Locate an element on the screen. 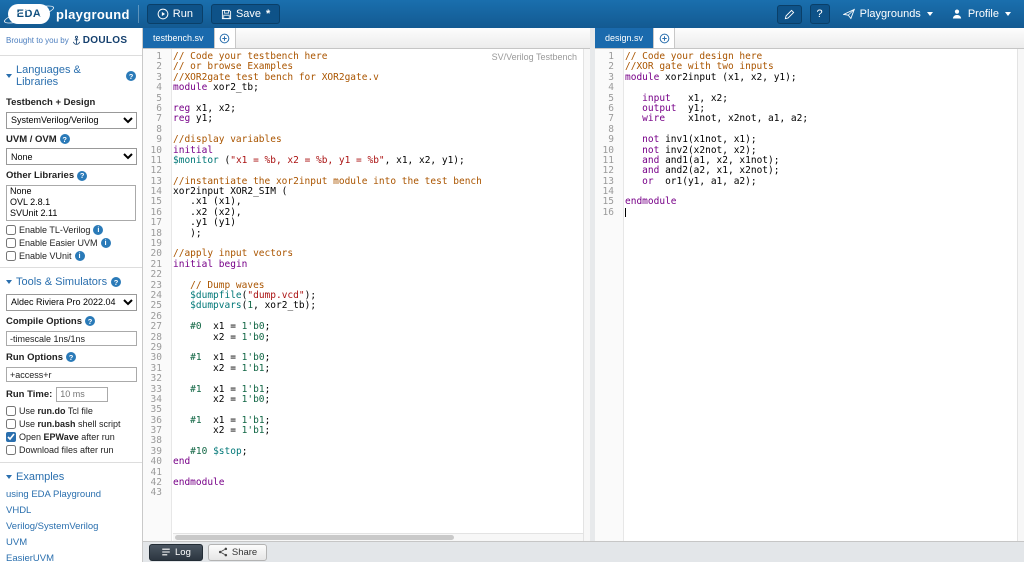  testbench-design-select: SystemVerilog/Verilog is located at coordinates (71, 120).